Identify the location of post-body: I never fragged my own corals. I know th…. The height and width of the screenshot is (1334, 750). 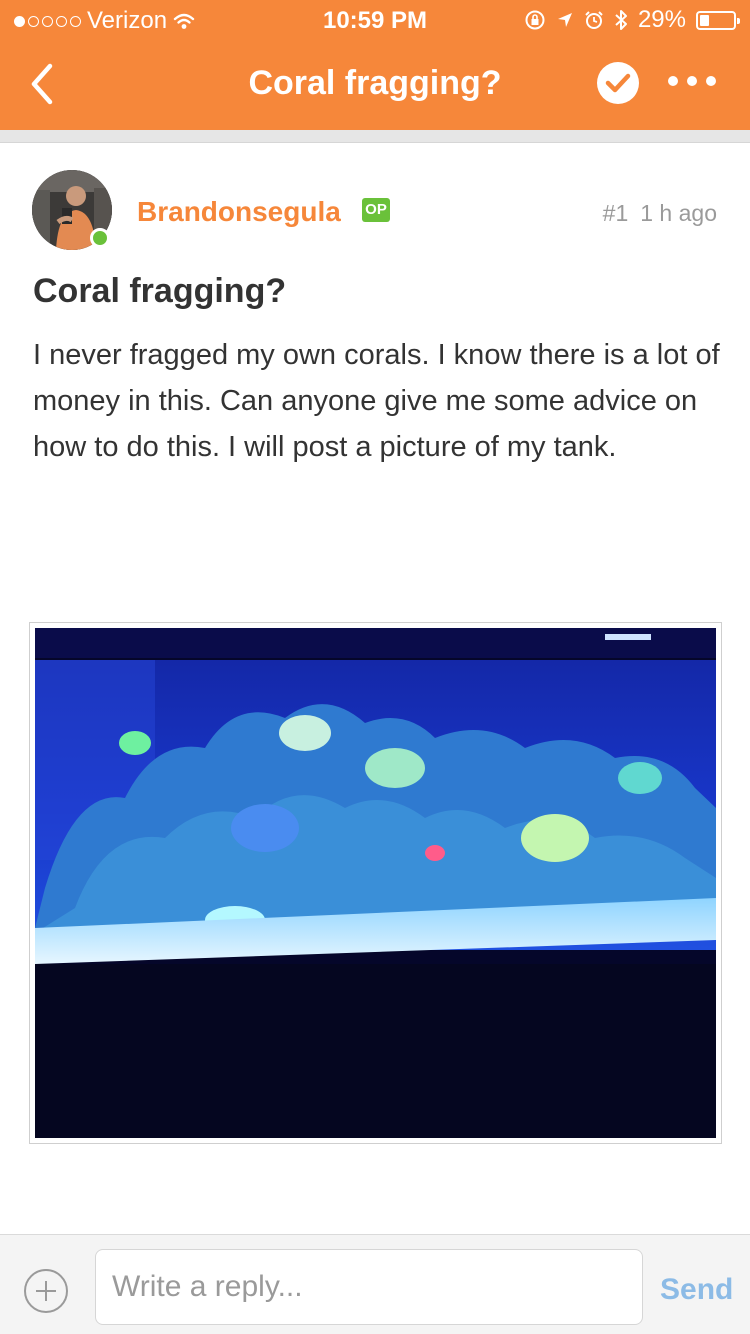
(376, 401).